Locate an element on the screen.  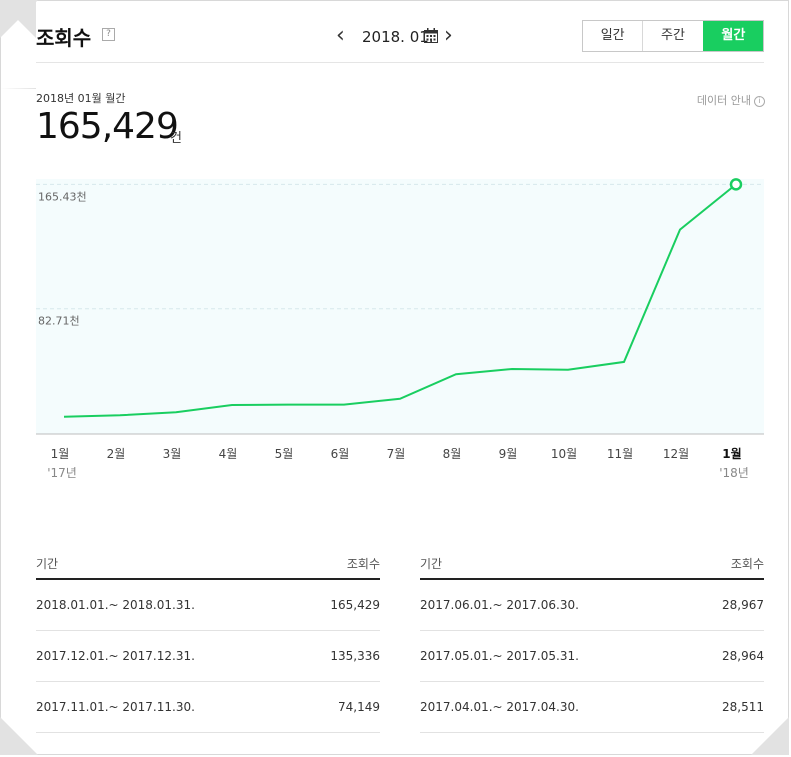
table-row: 2017.12.01.~ 2017.12.31. 135,336 is located at coordinates (208, 656).